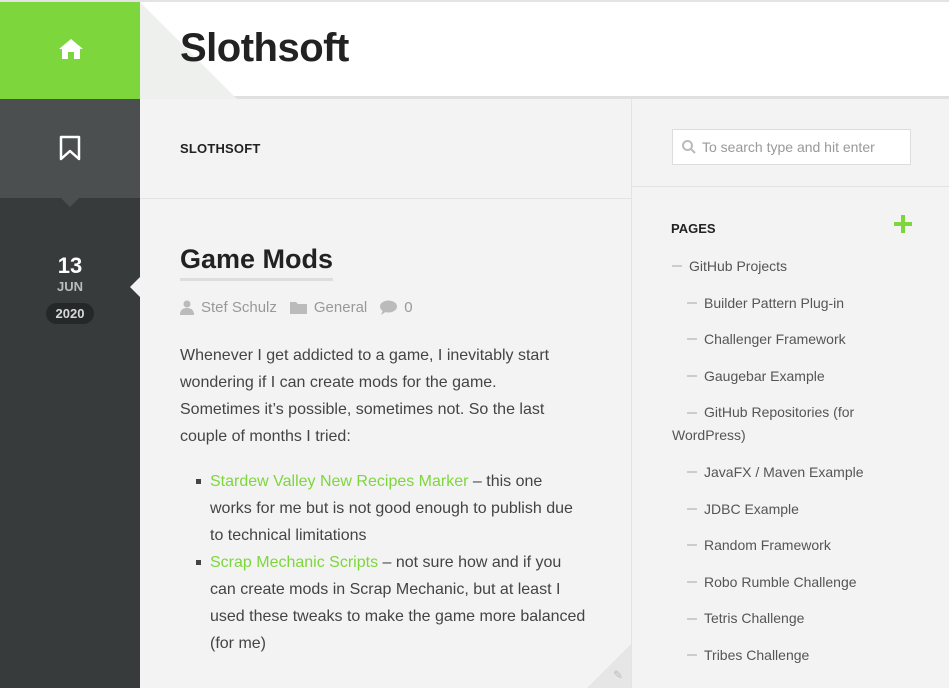  I want to click on page-link: Gaugebar Example, so click(792, 376).